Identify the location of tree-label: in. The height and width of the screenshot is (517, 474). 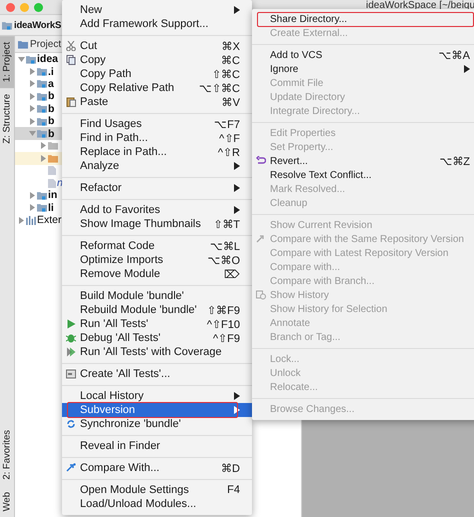
(53, 195).